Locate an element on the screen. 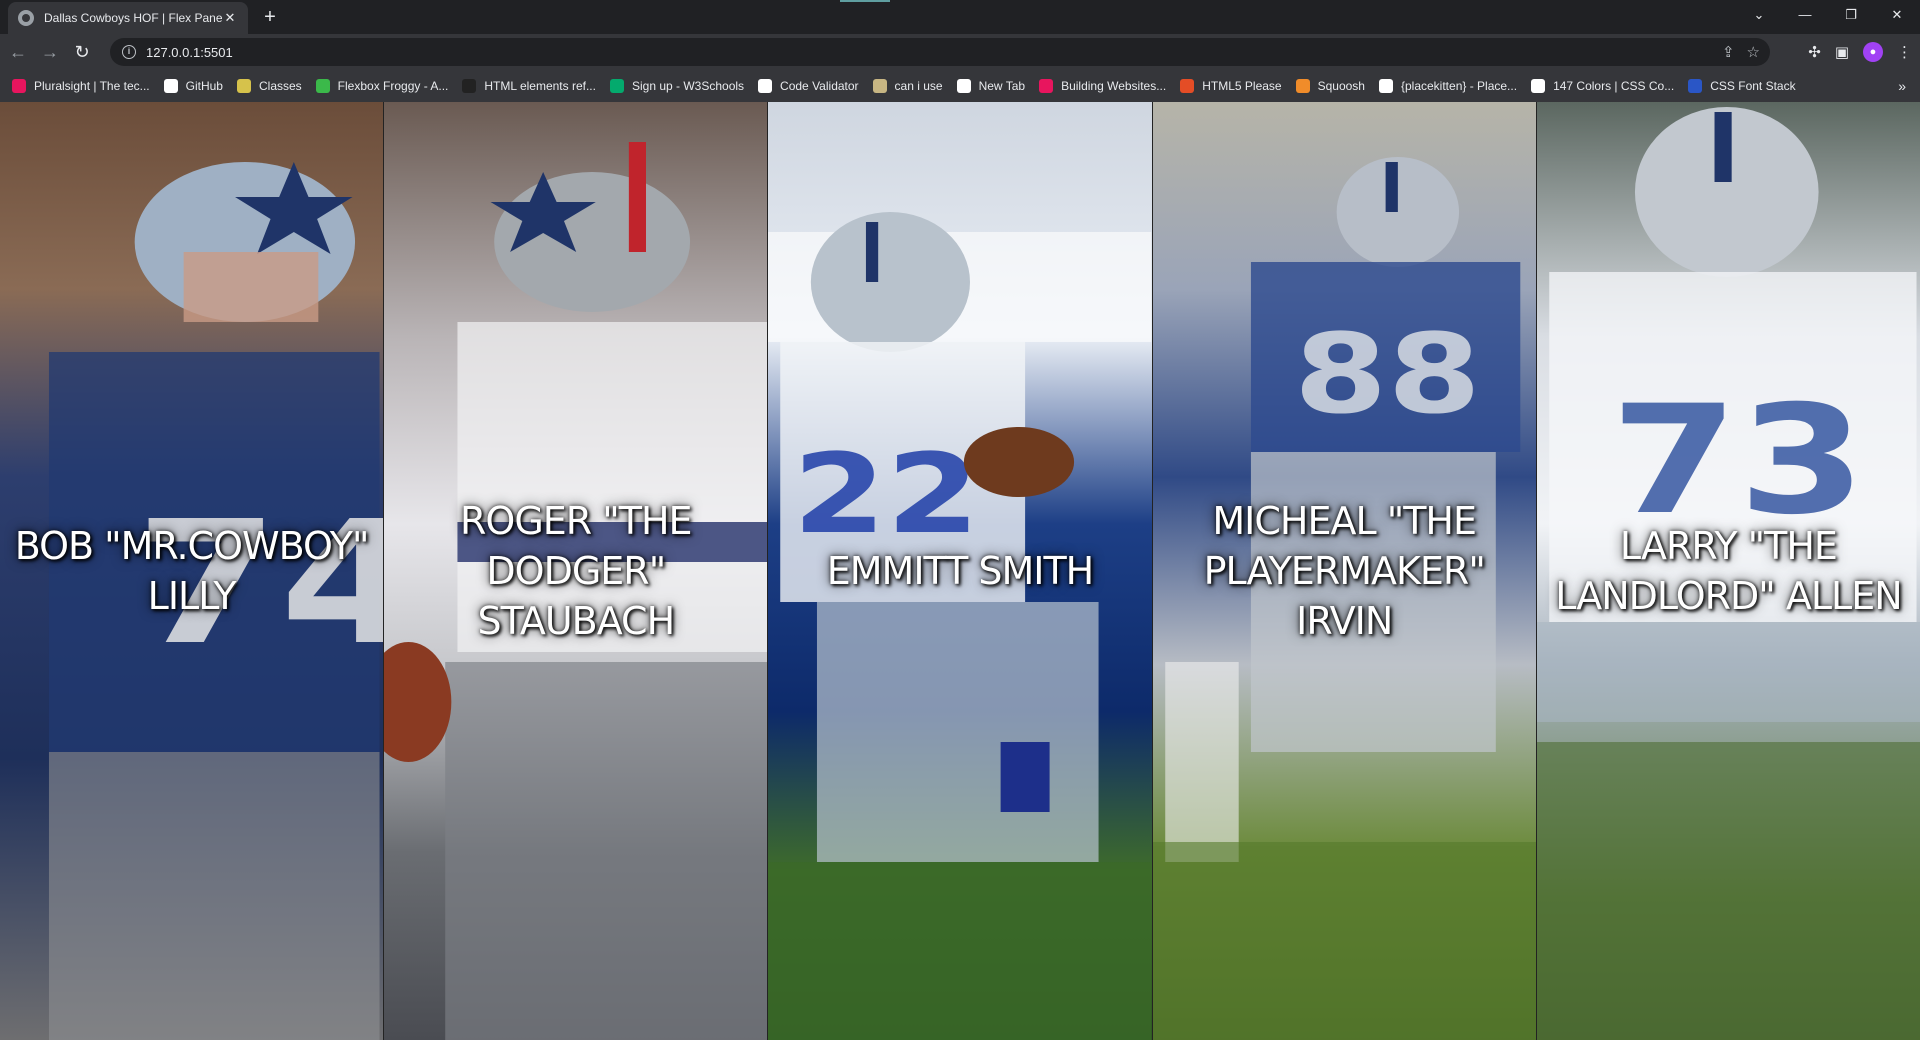 The height and width of the screenshot is (1040, 1920). mdn-icon is located at coordinates (469, 86).